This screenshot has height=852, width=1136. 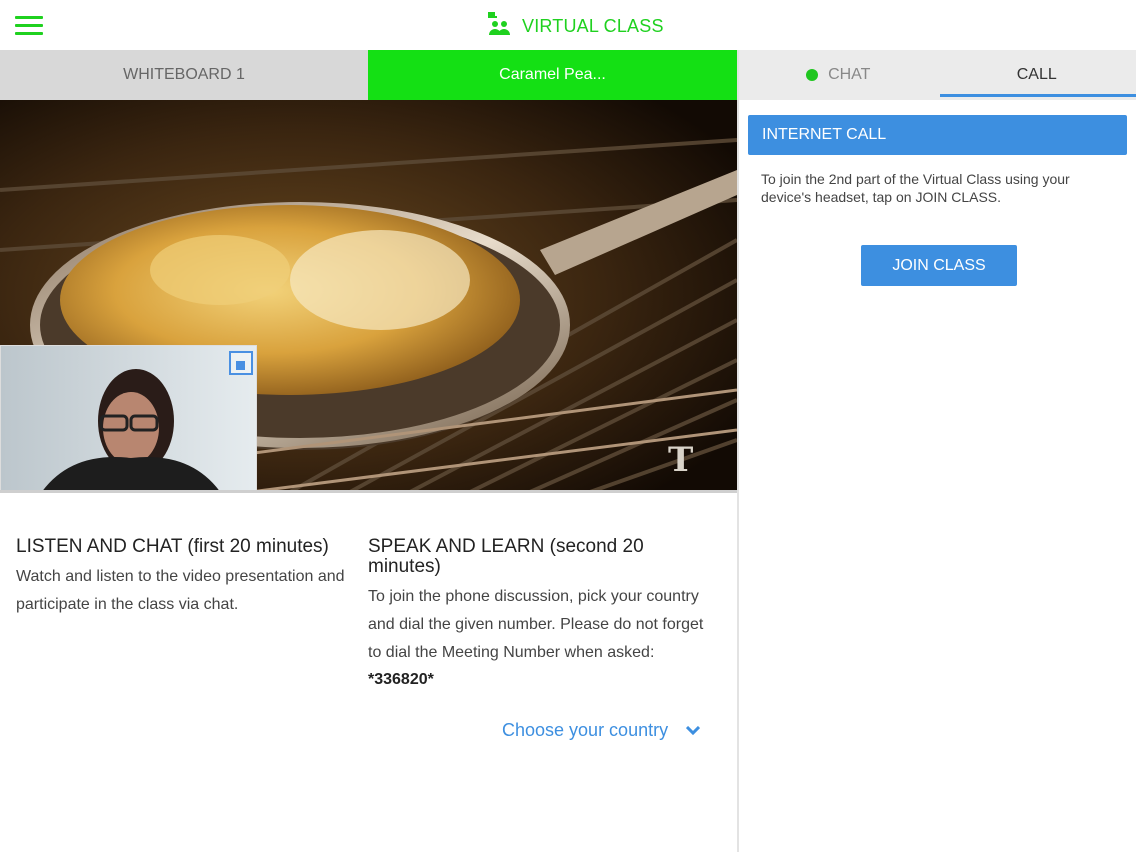 I want to click on tab-call: CALL, so click(x=1037, y=75).